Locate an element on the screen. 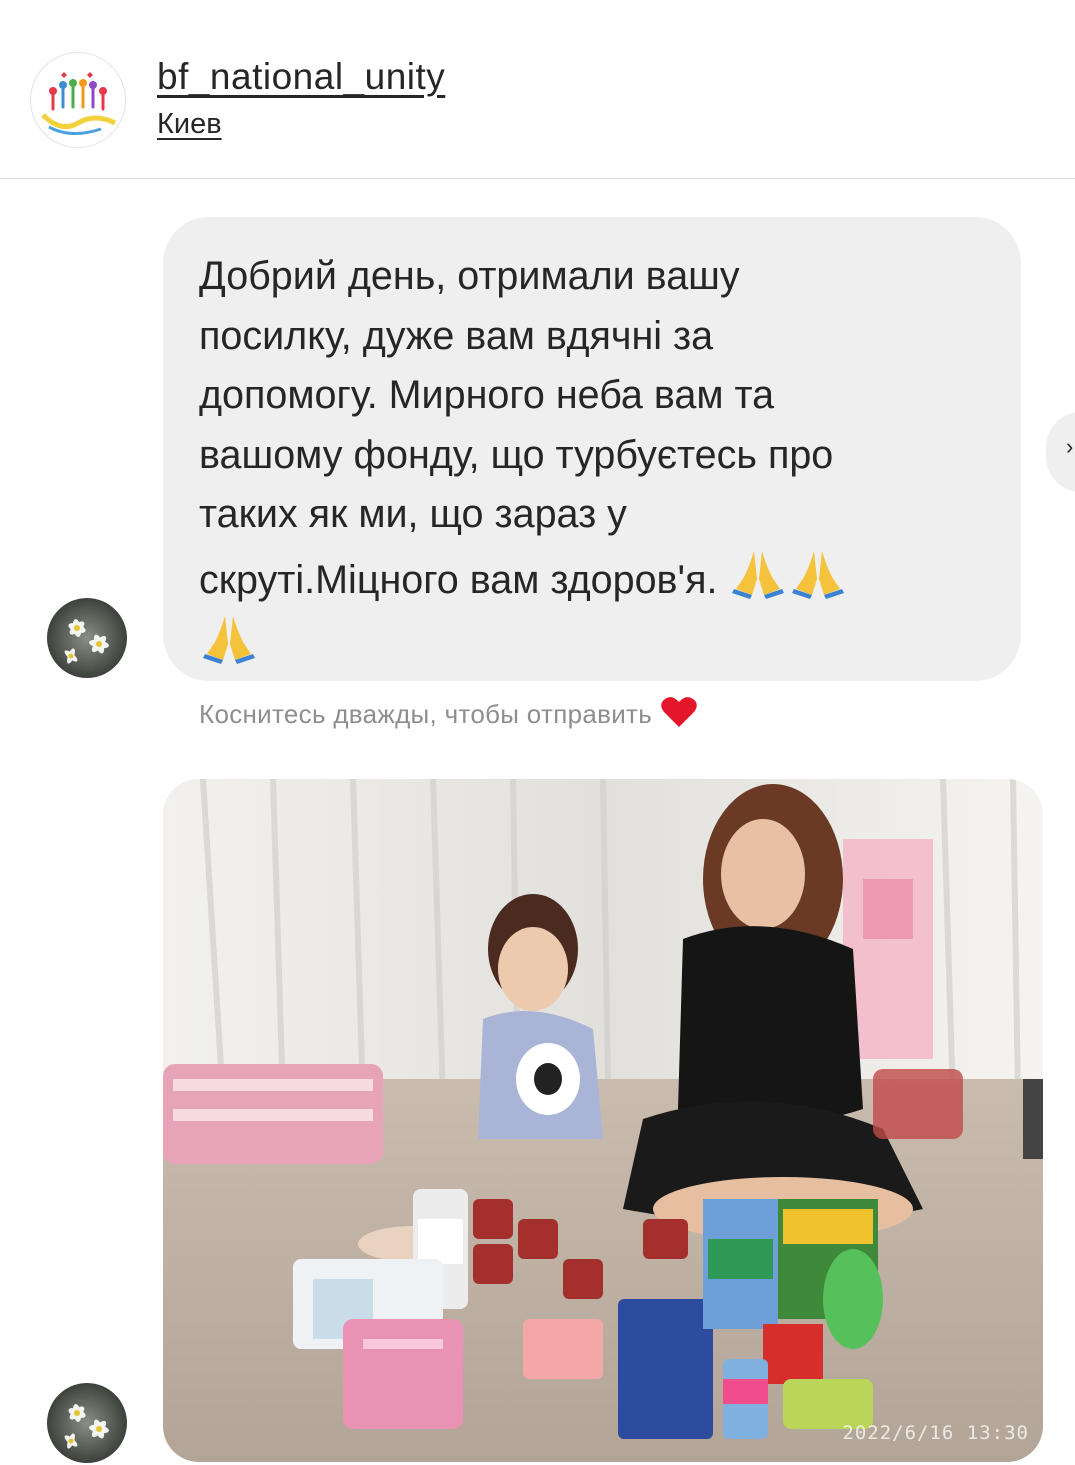 Image resolution: width=1075 pixels, height=1465 pixels. hint-text: Коснитесь дважды, чтобы отправить is located at coordinates (426, 714).